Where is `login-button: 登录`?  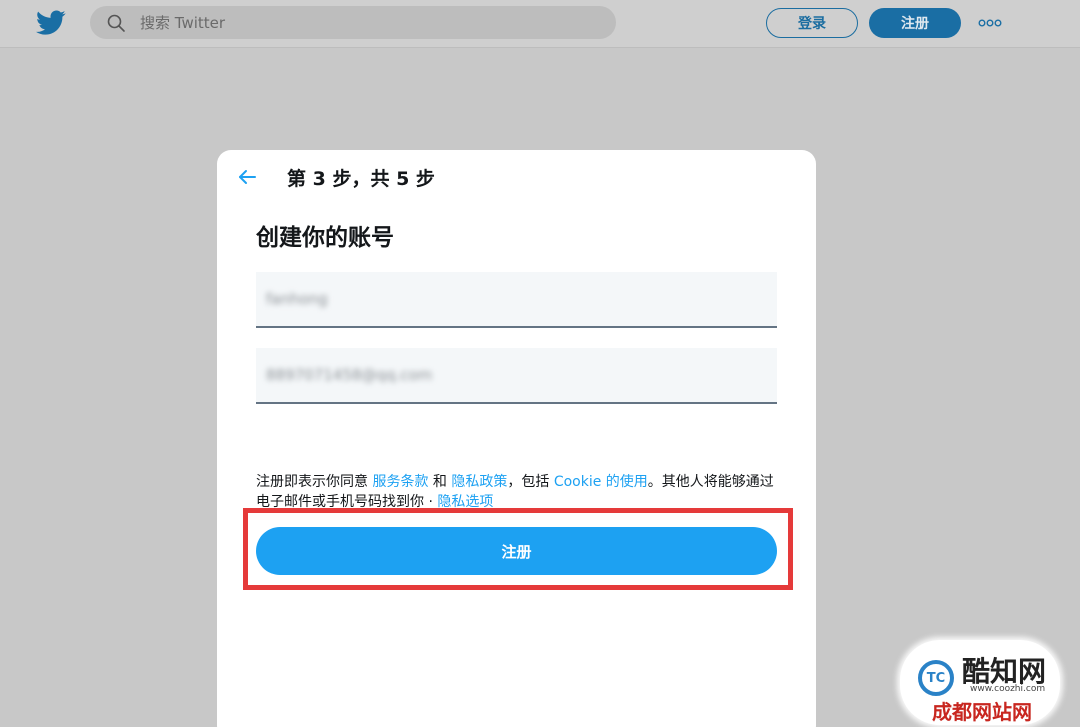 login-button: 登录 is located at coordinates (812, 23).